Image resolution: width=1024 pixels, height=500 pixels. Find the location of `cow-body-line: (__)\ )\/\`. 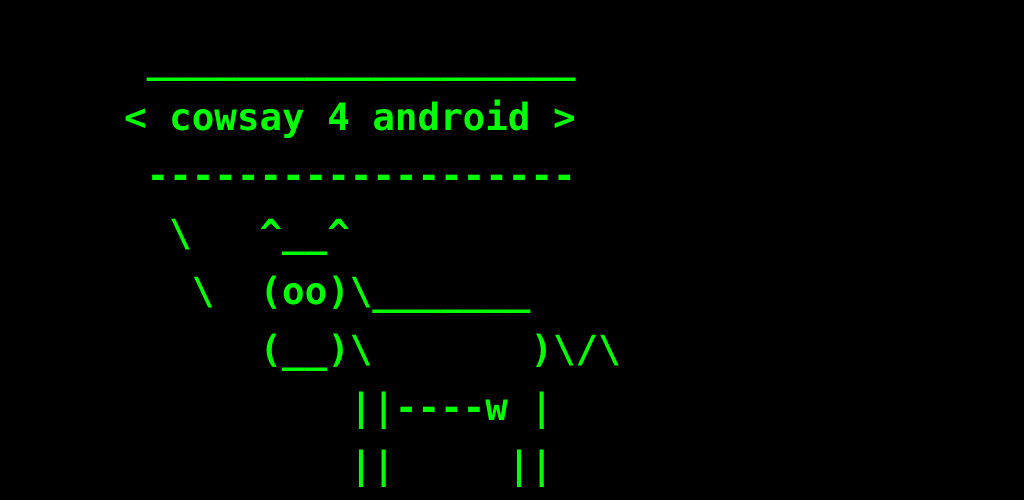

cow-body-line: (__)\ )\/\ is located at coordinates (372, 349).